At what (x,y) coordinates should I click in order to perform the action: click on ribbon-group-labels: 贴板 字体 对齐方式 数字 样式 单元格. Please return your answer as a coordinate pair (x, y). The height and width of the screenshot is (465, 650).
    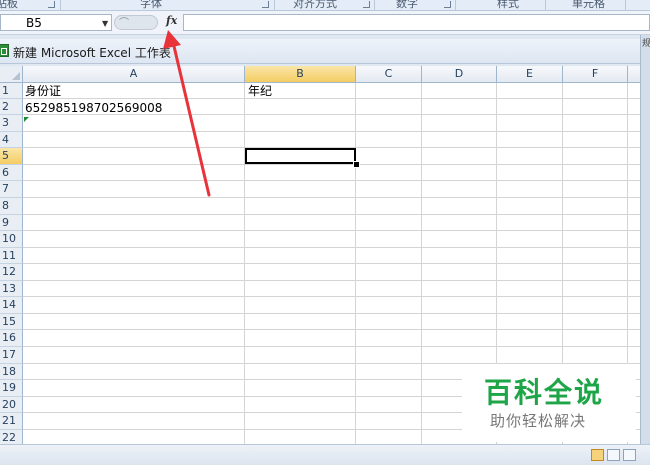
    Looking at the image, I should click on (325, 5).